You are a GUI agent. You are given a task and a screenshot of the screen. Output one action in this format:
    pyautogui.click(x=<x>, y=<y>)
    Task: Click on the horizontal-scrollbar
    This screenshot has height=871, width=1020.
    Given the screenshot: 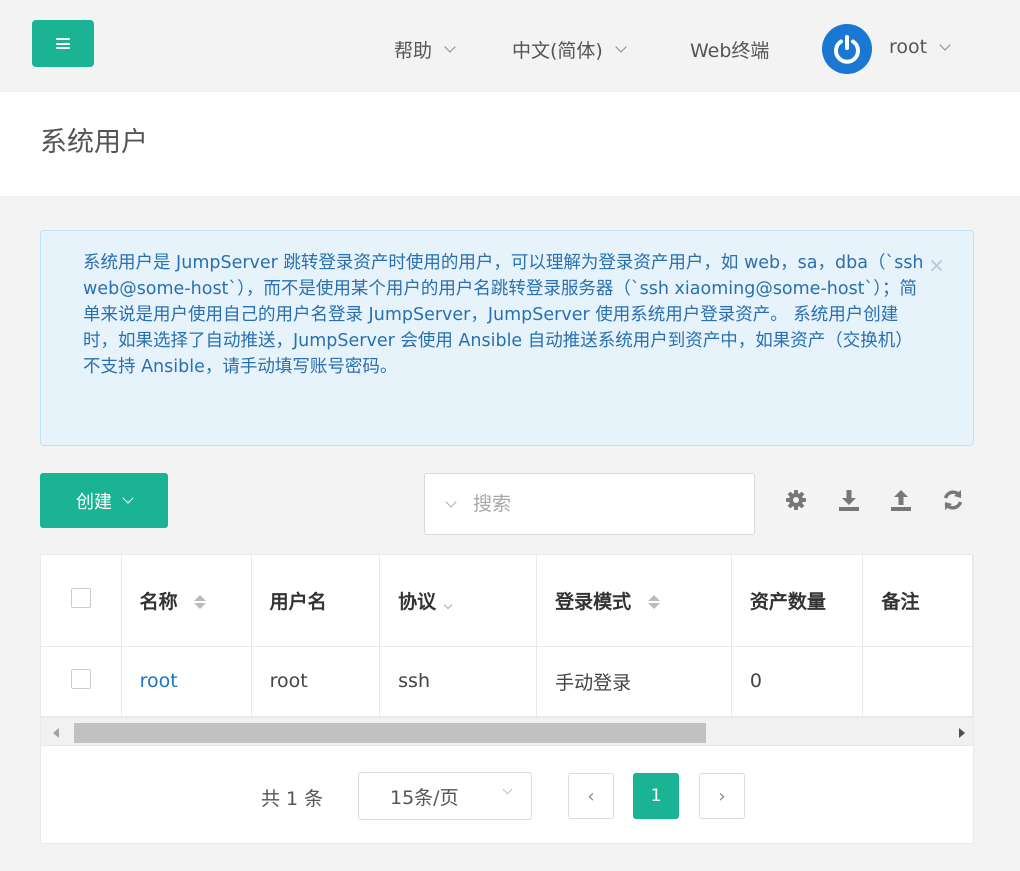 What is the action you would take?
    pyautogui.click(x=507, y=731)
    